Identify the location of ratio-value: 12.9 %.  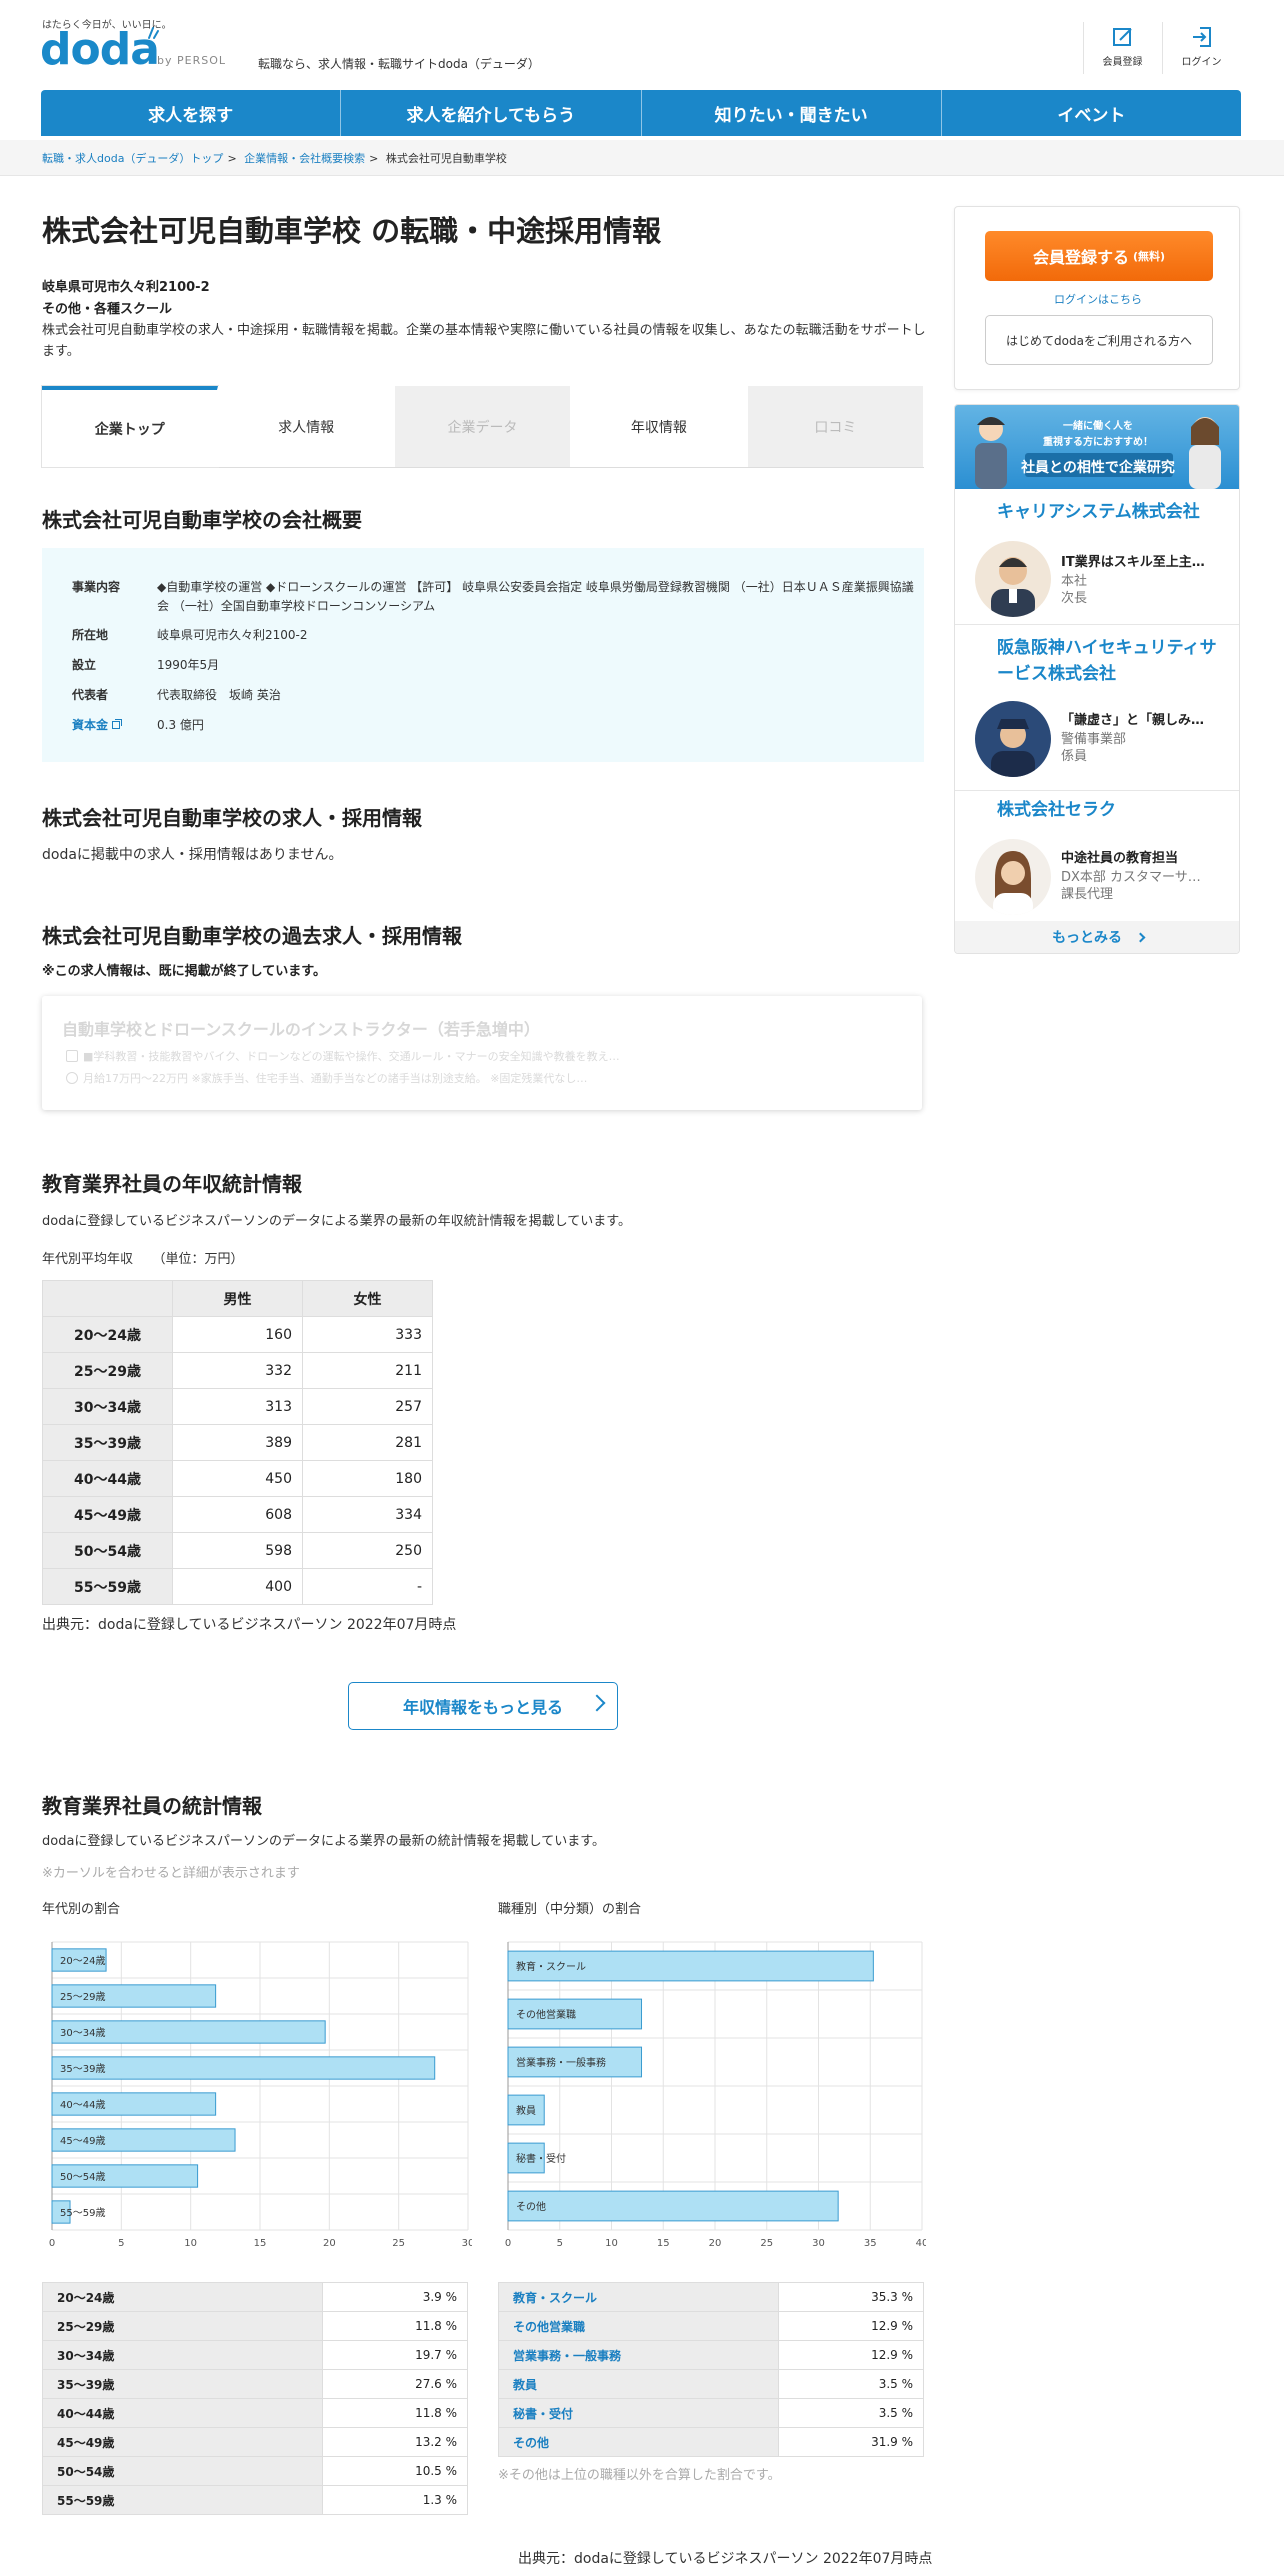
(851, 2355).